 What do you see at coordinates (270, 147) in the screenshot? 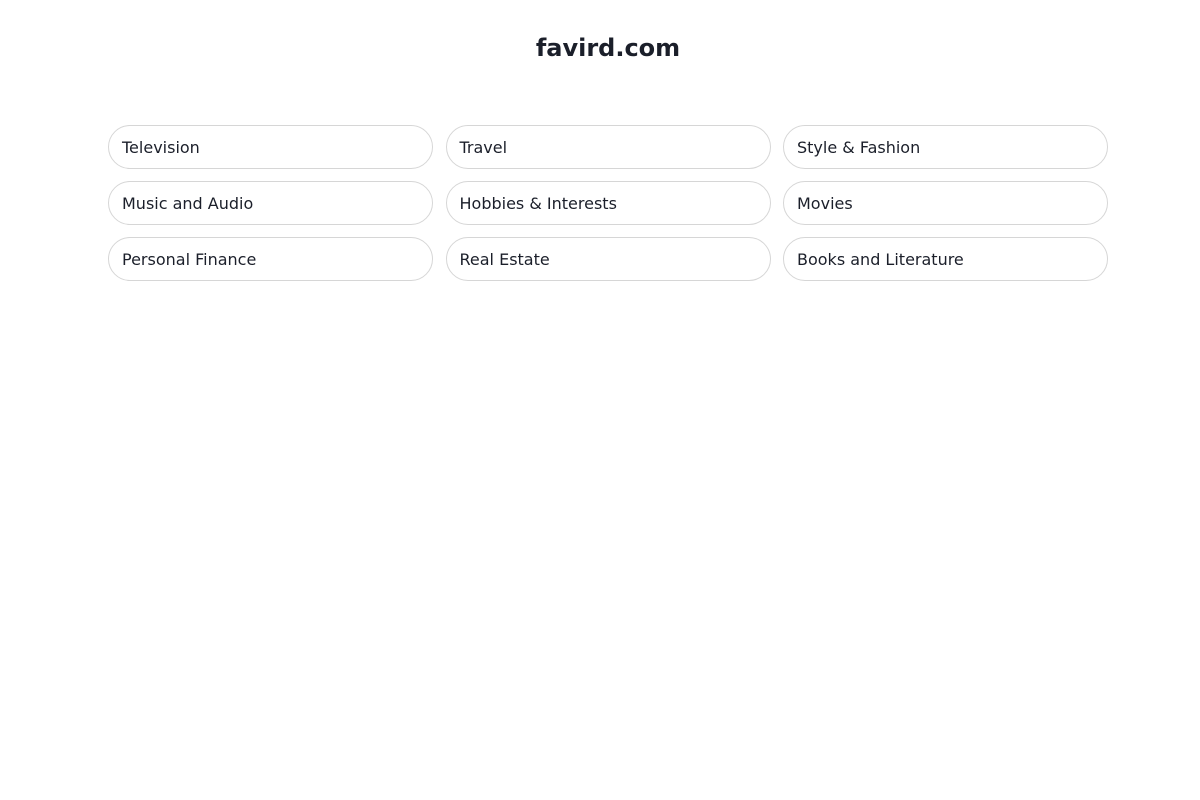
I see `category-television: Television` at bounding box center [270, 147].